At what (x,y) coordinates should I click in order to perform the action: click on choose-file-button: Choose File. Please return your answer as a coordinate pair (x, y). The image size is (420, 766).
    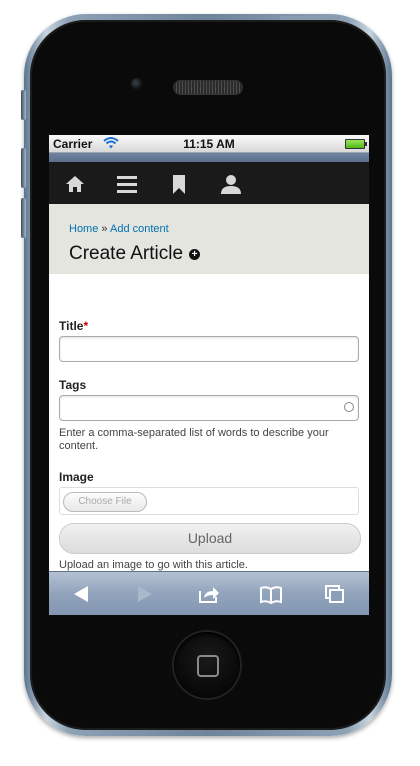
    Looking at the image, I should click on (105, 502).